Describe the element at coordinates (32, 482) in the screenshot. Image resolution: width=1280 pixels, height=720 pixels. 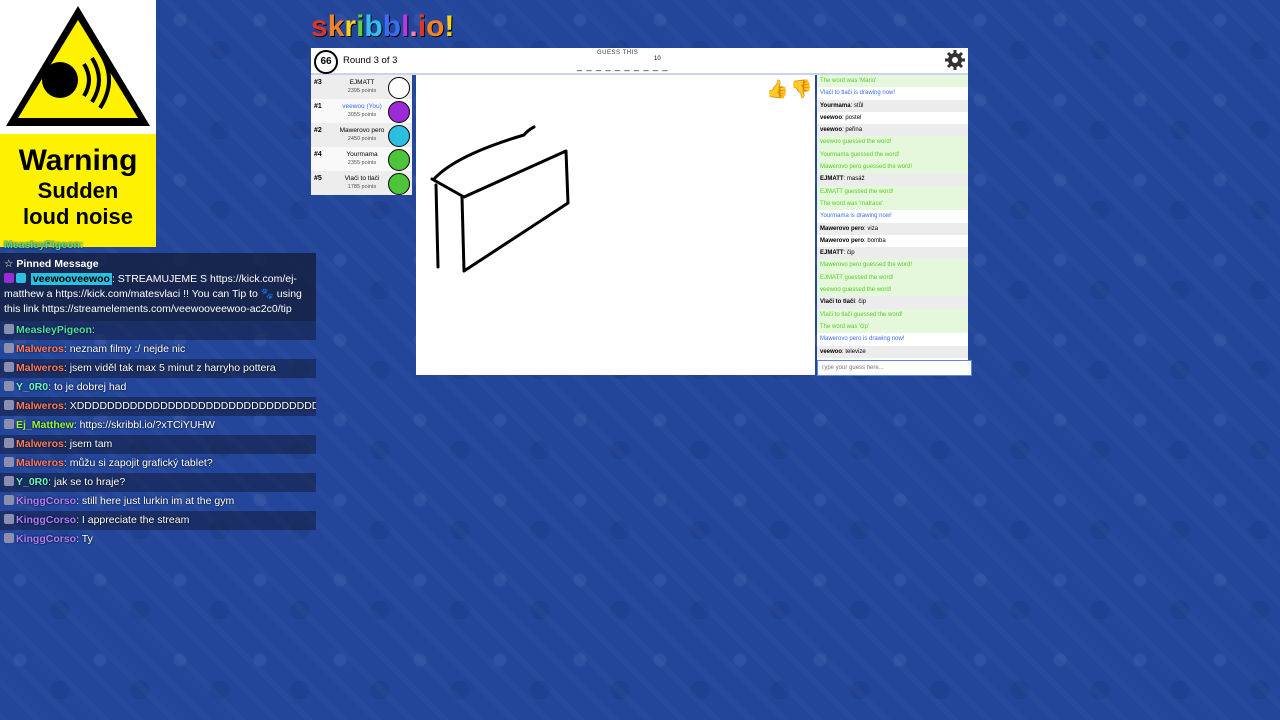
I see `chat-username: Y_0R0` at that location.